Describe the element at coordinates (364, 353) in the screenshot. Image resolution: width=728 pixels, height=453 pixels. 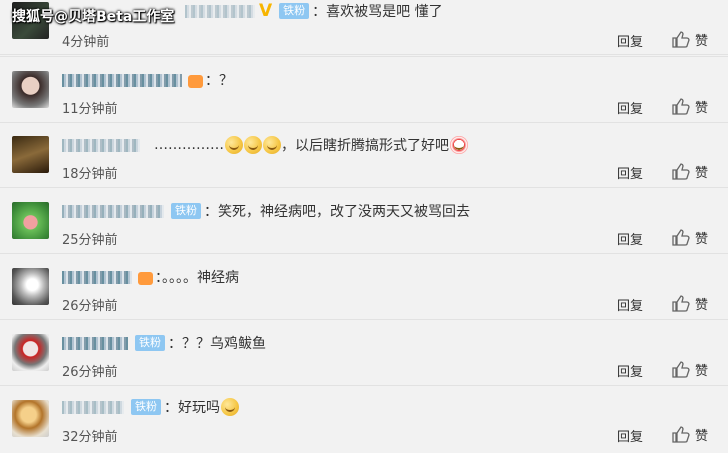
I see `comment-item: 铁粉 ：？？乌鸡鲅鱼 26分钟前 回复 赞` at that location.